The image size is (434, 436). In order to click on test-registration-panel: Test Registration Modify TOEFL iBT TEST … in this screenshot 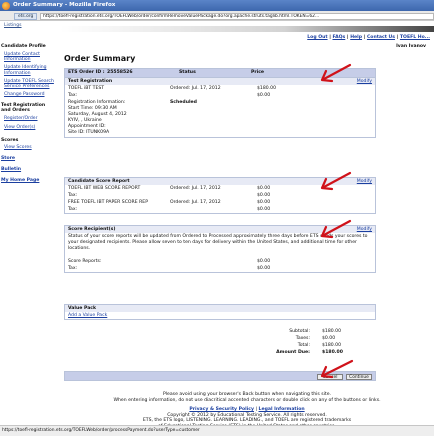, I will do `click(220, 108)`.